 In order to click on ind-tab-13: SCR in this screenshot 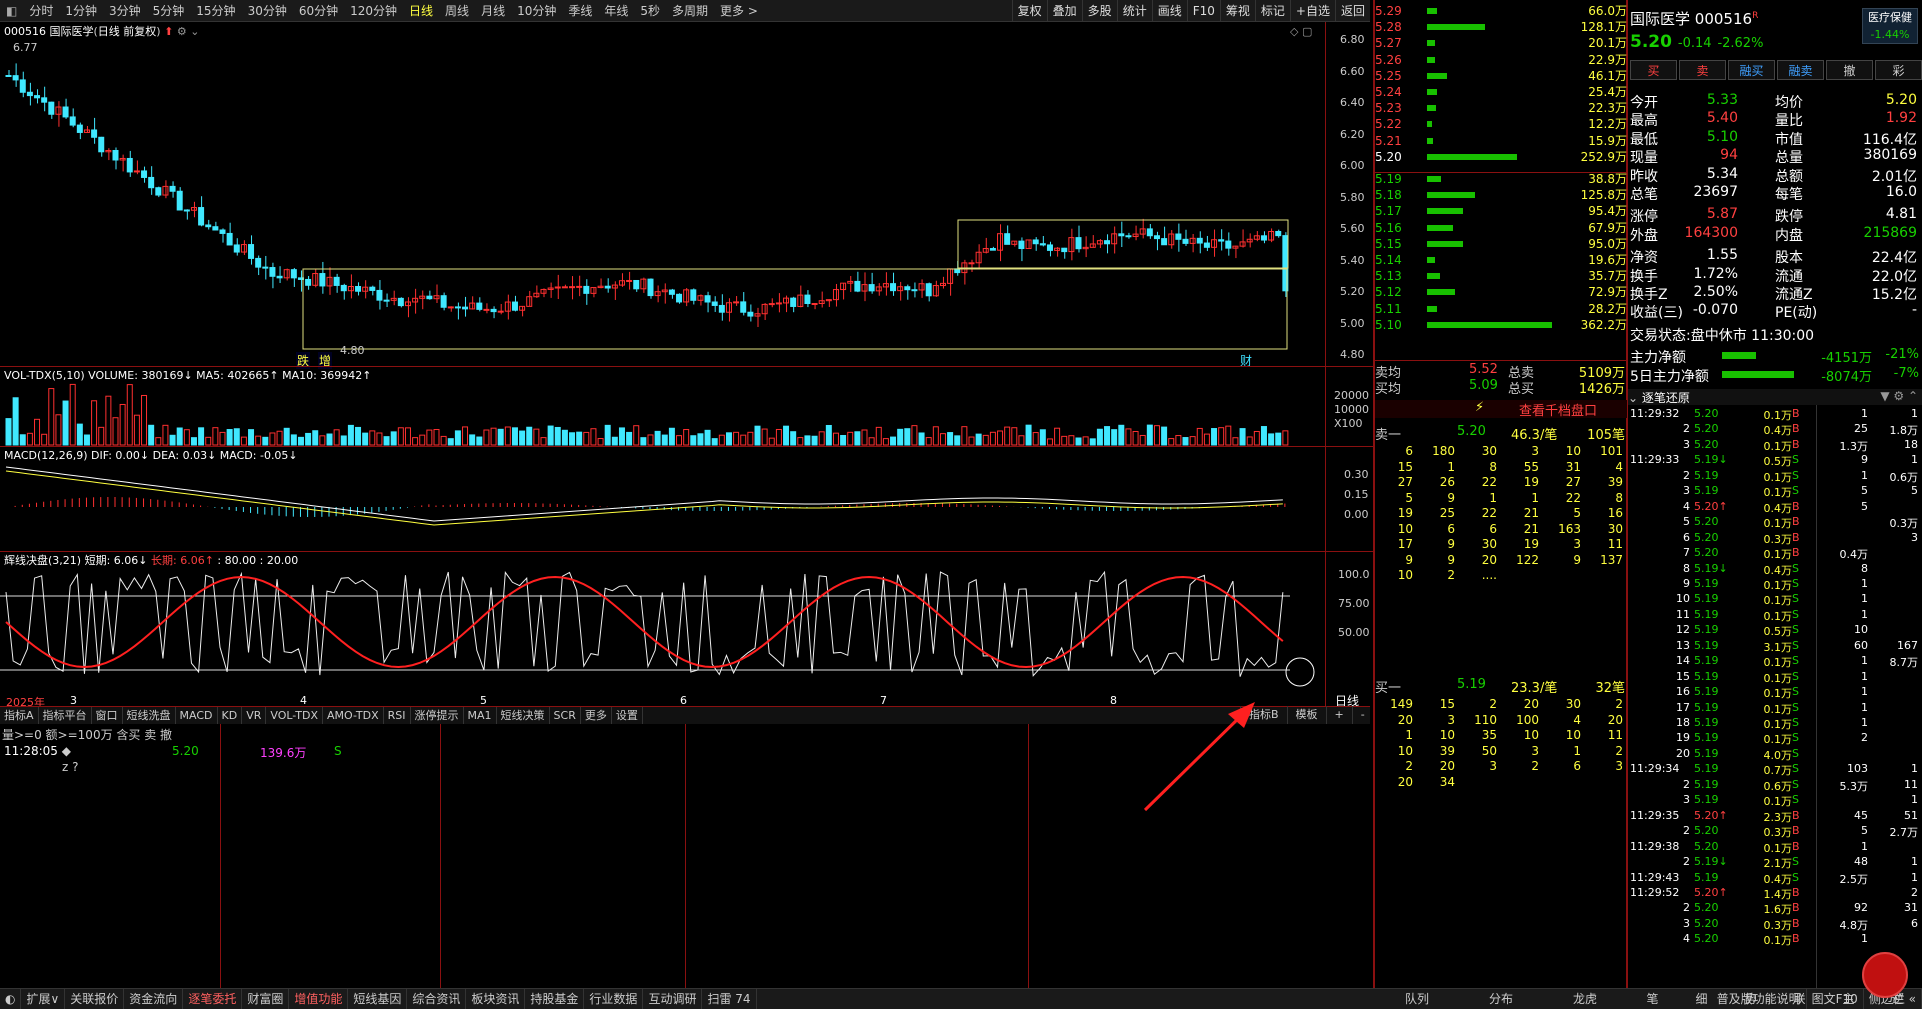, I will do `click(565, 715)`.